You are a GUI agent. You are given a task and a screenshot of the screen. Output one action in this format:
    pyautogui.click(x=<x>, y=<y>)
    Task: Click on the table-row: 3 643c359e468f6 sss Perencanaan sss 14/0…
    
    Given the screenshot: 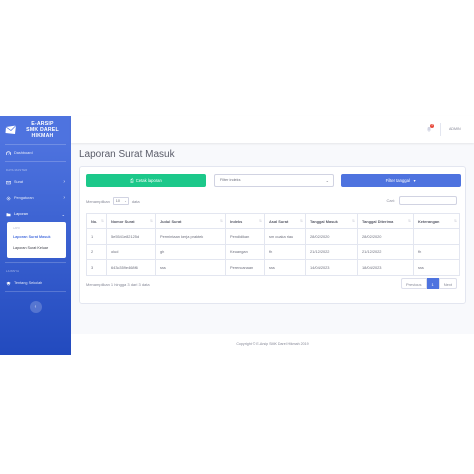 What is the action you would take?
    pyautogui.click(x=273, y=267)
    